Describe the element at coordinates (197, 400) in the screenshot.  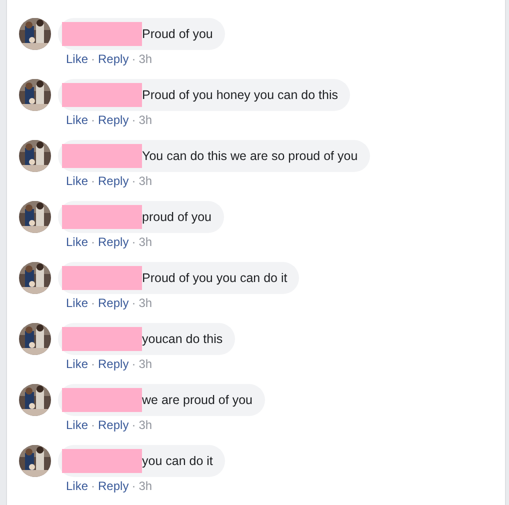
I see `comment-text: we are proud of you` at that location.